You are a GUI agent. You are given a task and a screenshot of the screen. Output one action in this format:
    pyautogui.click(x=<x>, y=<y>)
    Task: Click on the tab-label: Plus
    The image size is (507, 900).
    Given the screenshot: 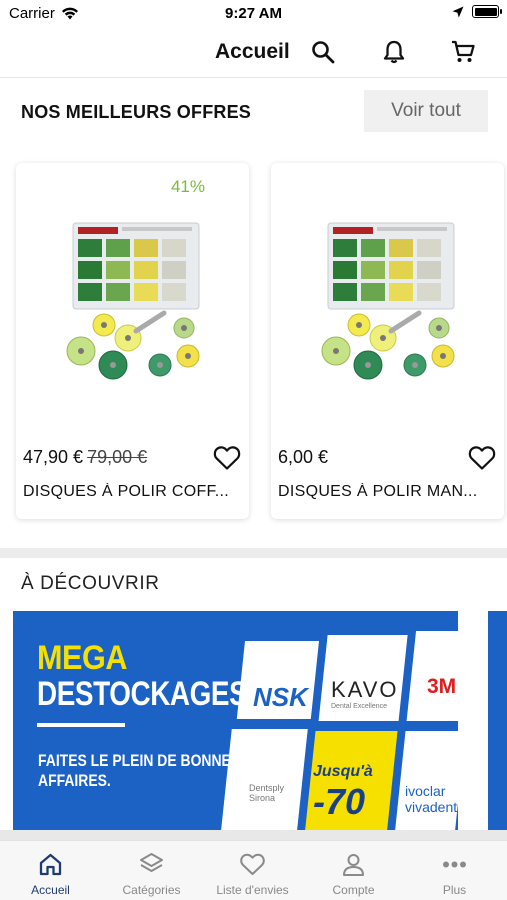 What is the action you would take?
    pyautogui.click(x=454, y=890)
    